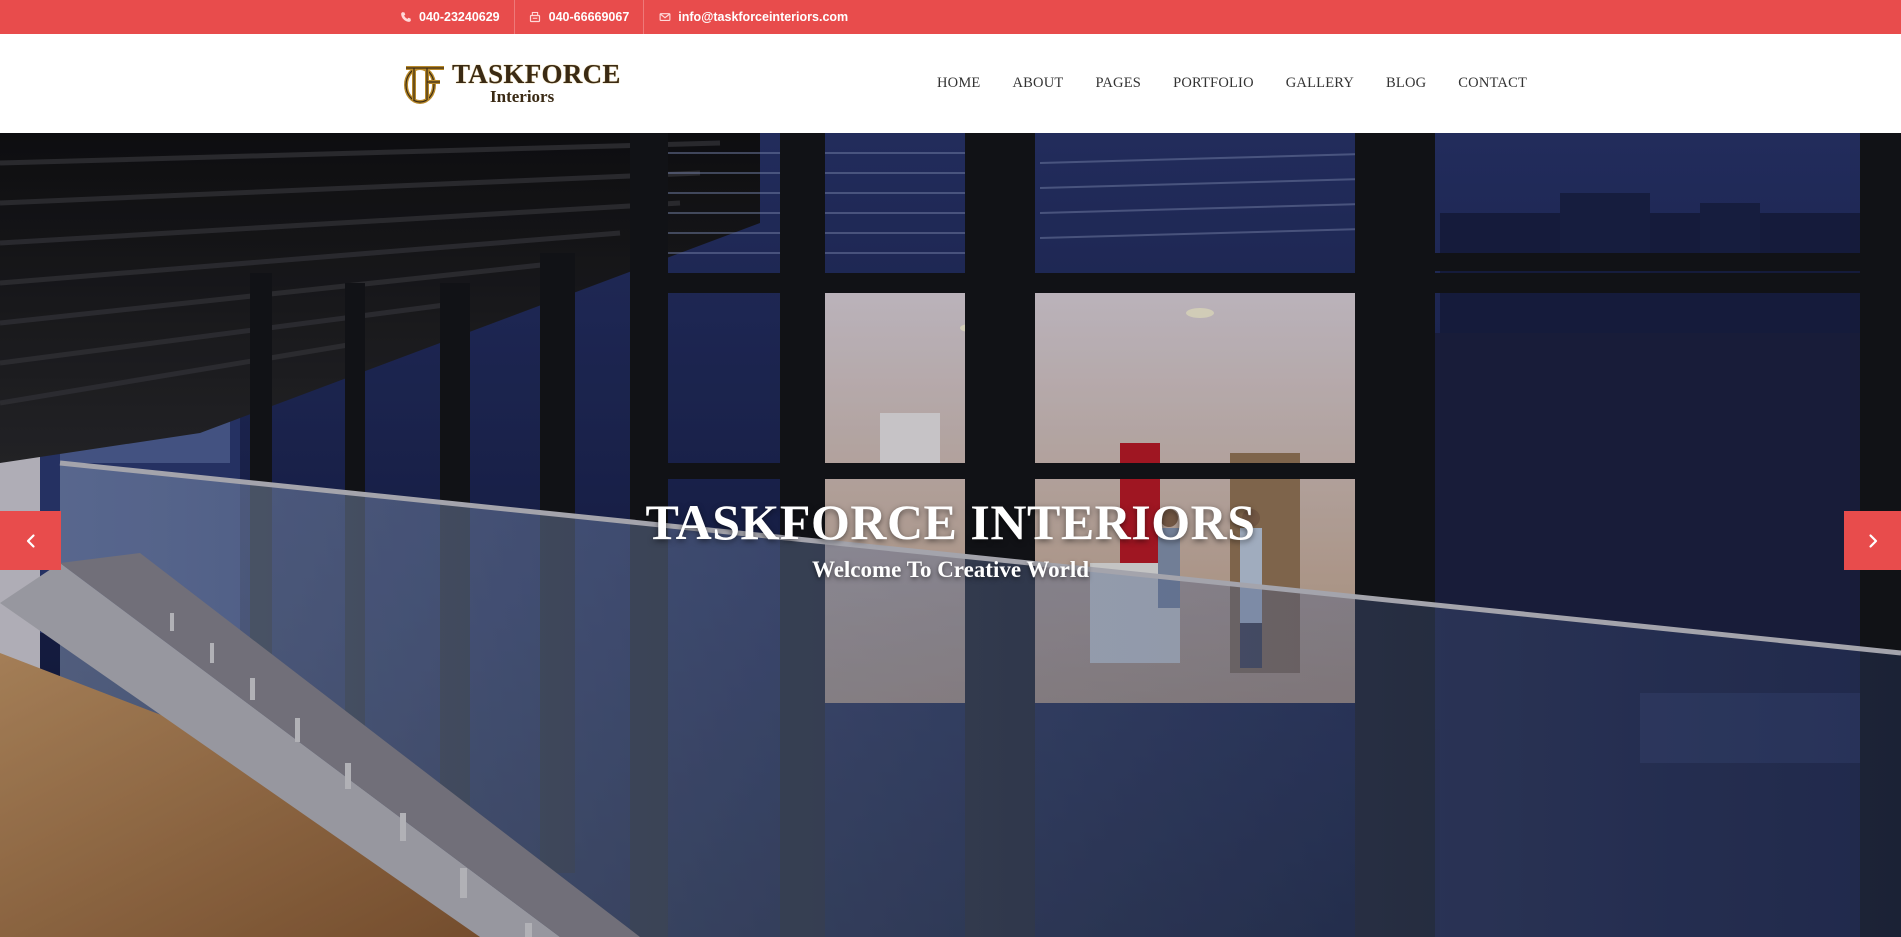 The height and width of the screenshot is (937, 1901). I want to click on logo-line-2: Interiors, so click(522, 96).